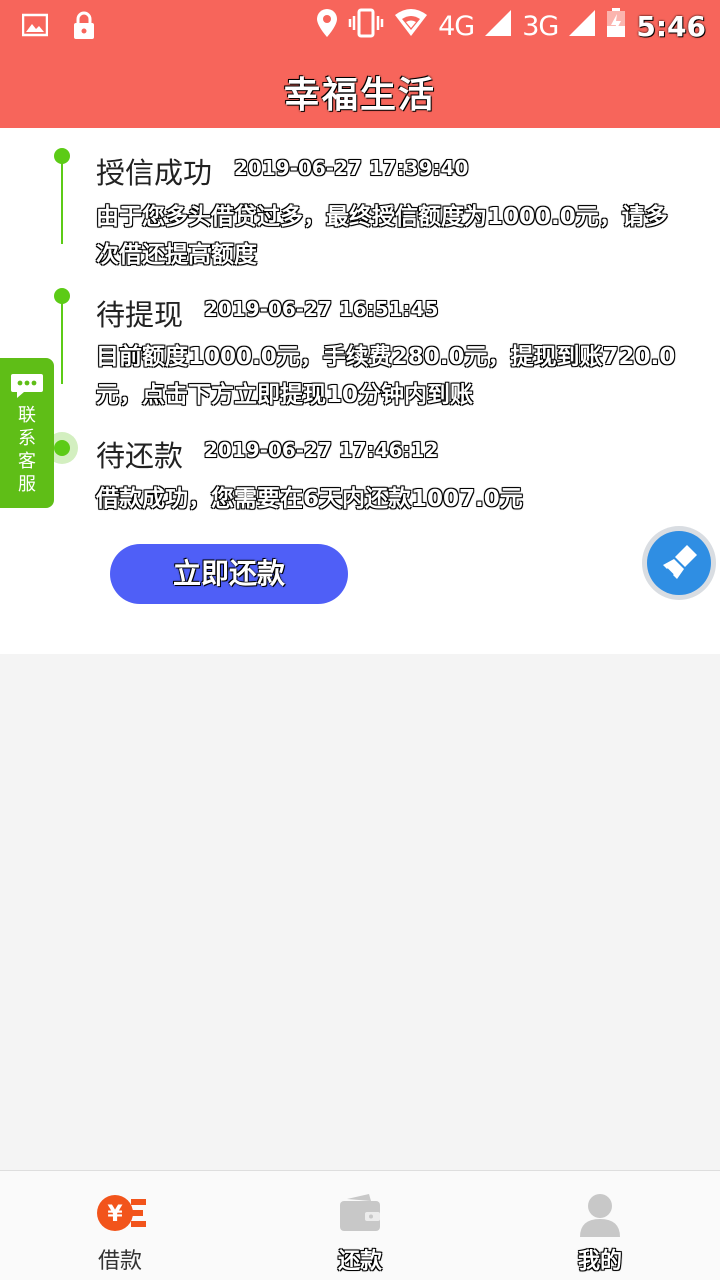 The image size is (720, 1280). I want to click on customer-service-tab: 联 系 客 服, so click(27, 433).